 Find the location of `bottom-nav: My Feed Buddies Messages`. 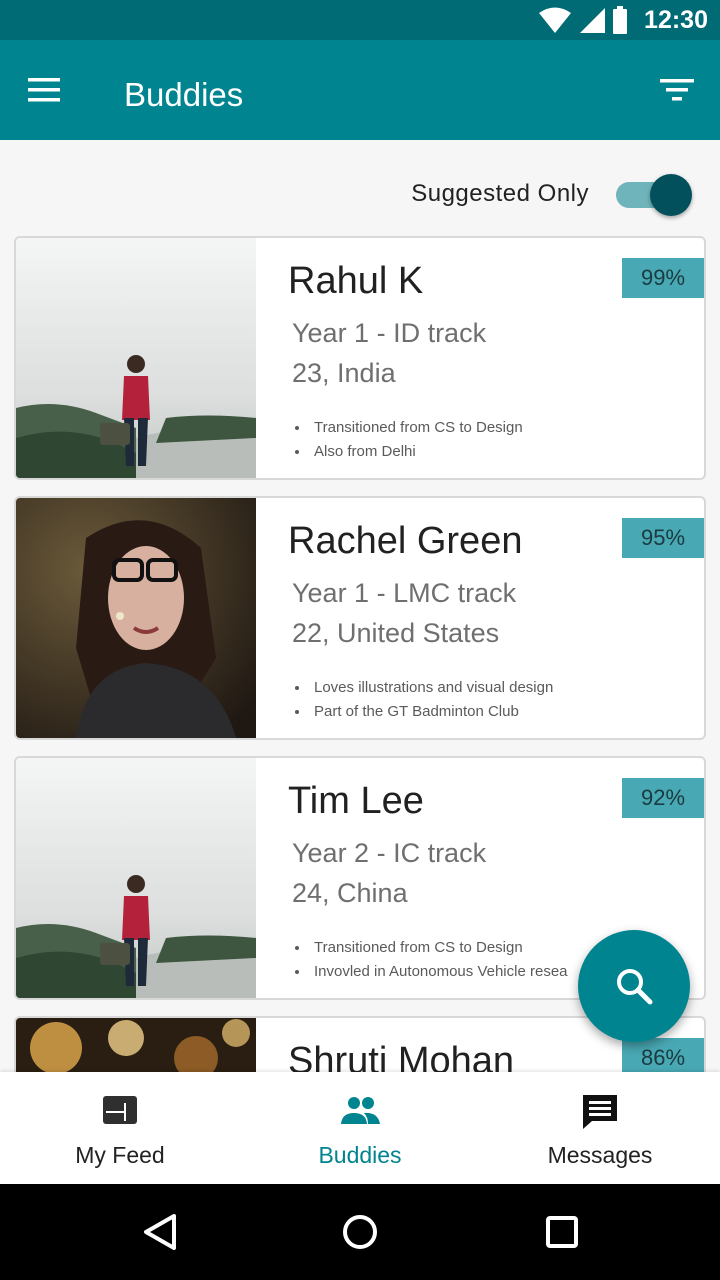

bottom-nav: My Feed Buddies Messages is located at coordinates (360, 1128).